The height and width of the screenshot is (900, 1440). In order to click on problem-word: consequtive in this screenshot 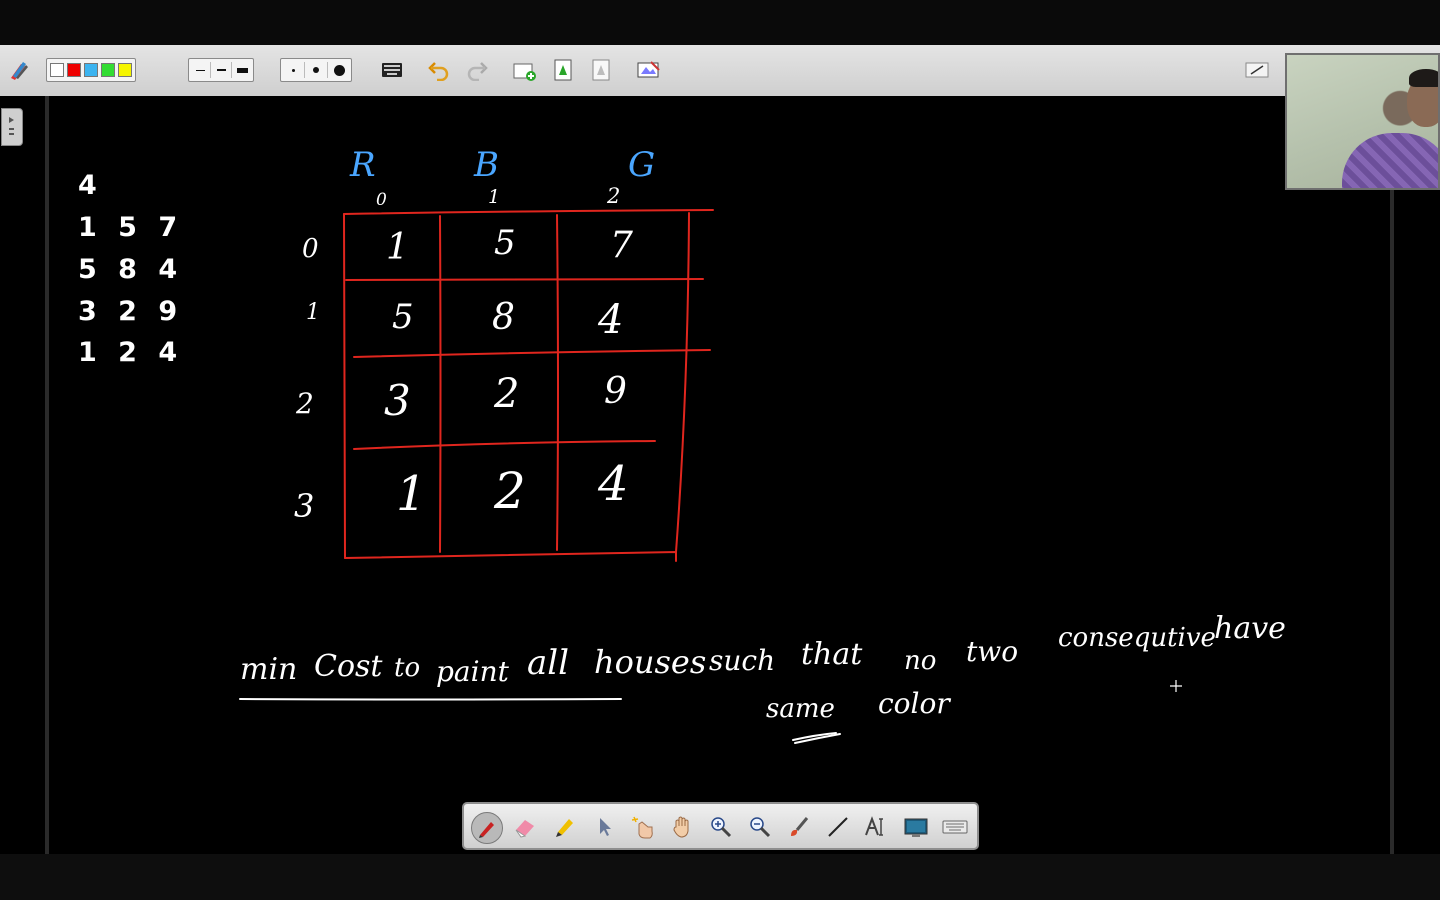, I will do `click(1137, 638)`.